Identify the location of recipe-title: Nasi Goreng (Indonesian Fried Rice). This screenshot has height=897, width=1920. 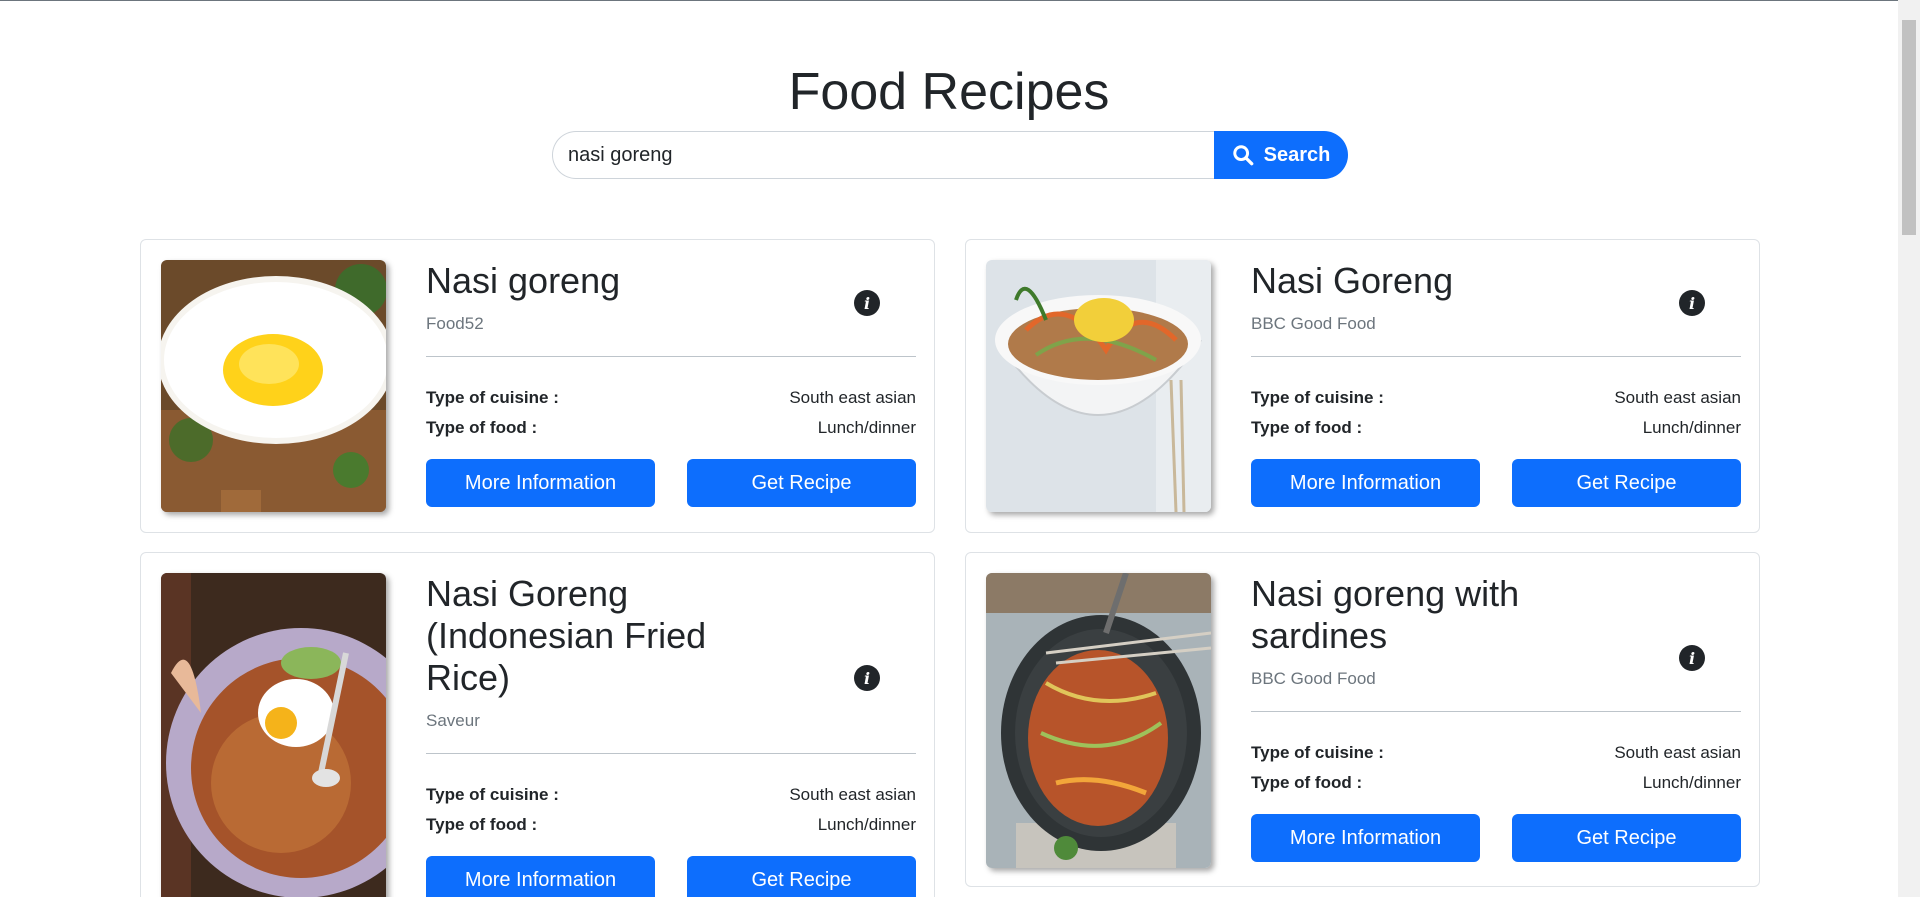
(566, 635).